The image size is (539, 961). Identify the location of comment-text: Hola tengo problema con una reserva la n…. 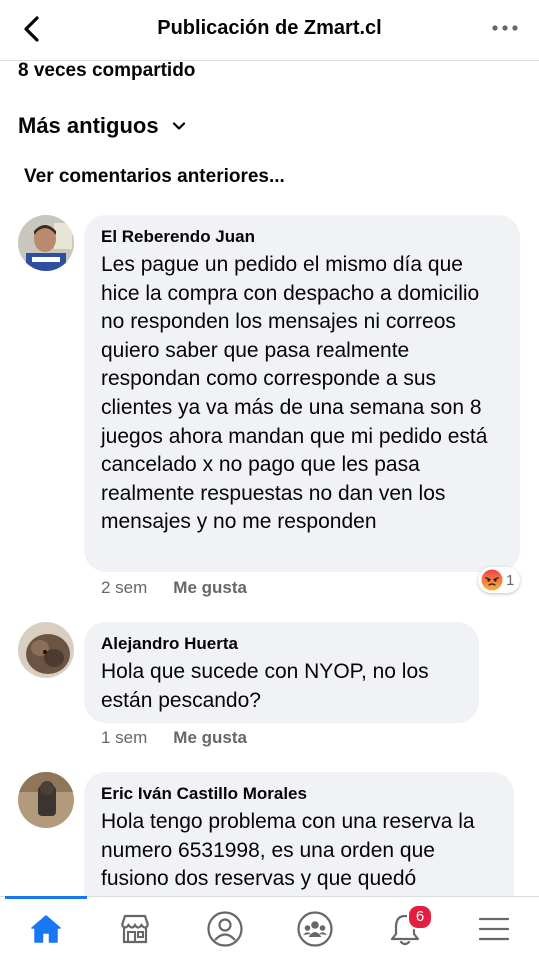
(288, 850).